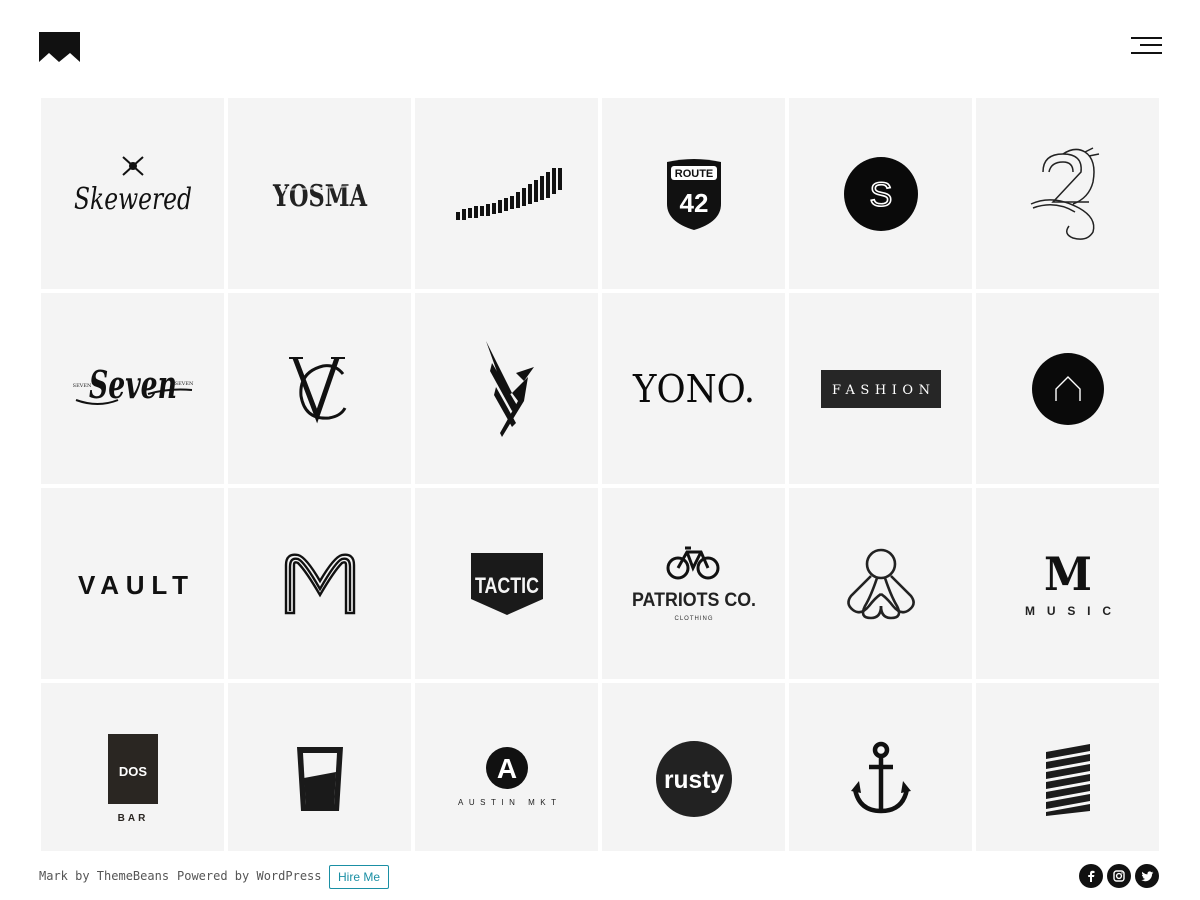 The image size is (1200, 900). What do you see at coordinates (600, 47) in the screenshot?
I see `site-header` at bounding box center [600, 47].